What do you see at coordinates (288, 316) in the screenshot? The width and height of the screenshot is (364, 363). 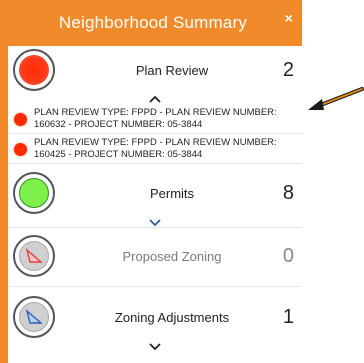 I see `section-count: 1` at bounding box center [288, 316].